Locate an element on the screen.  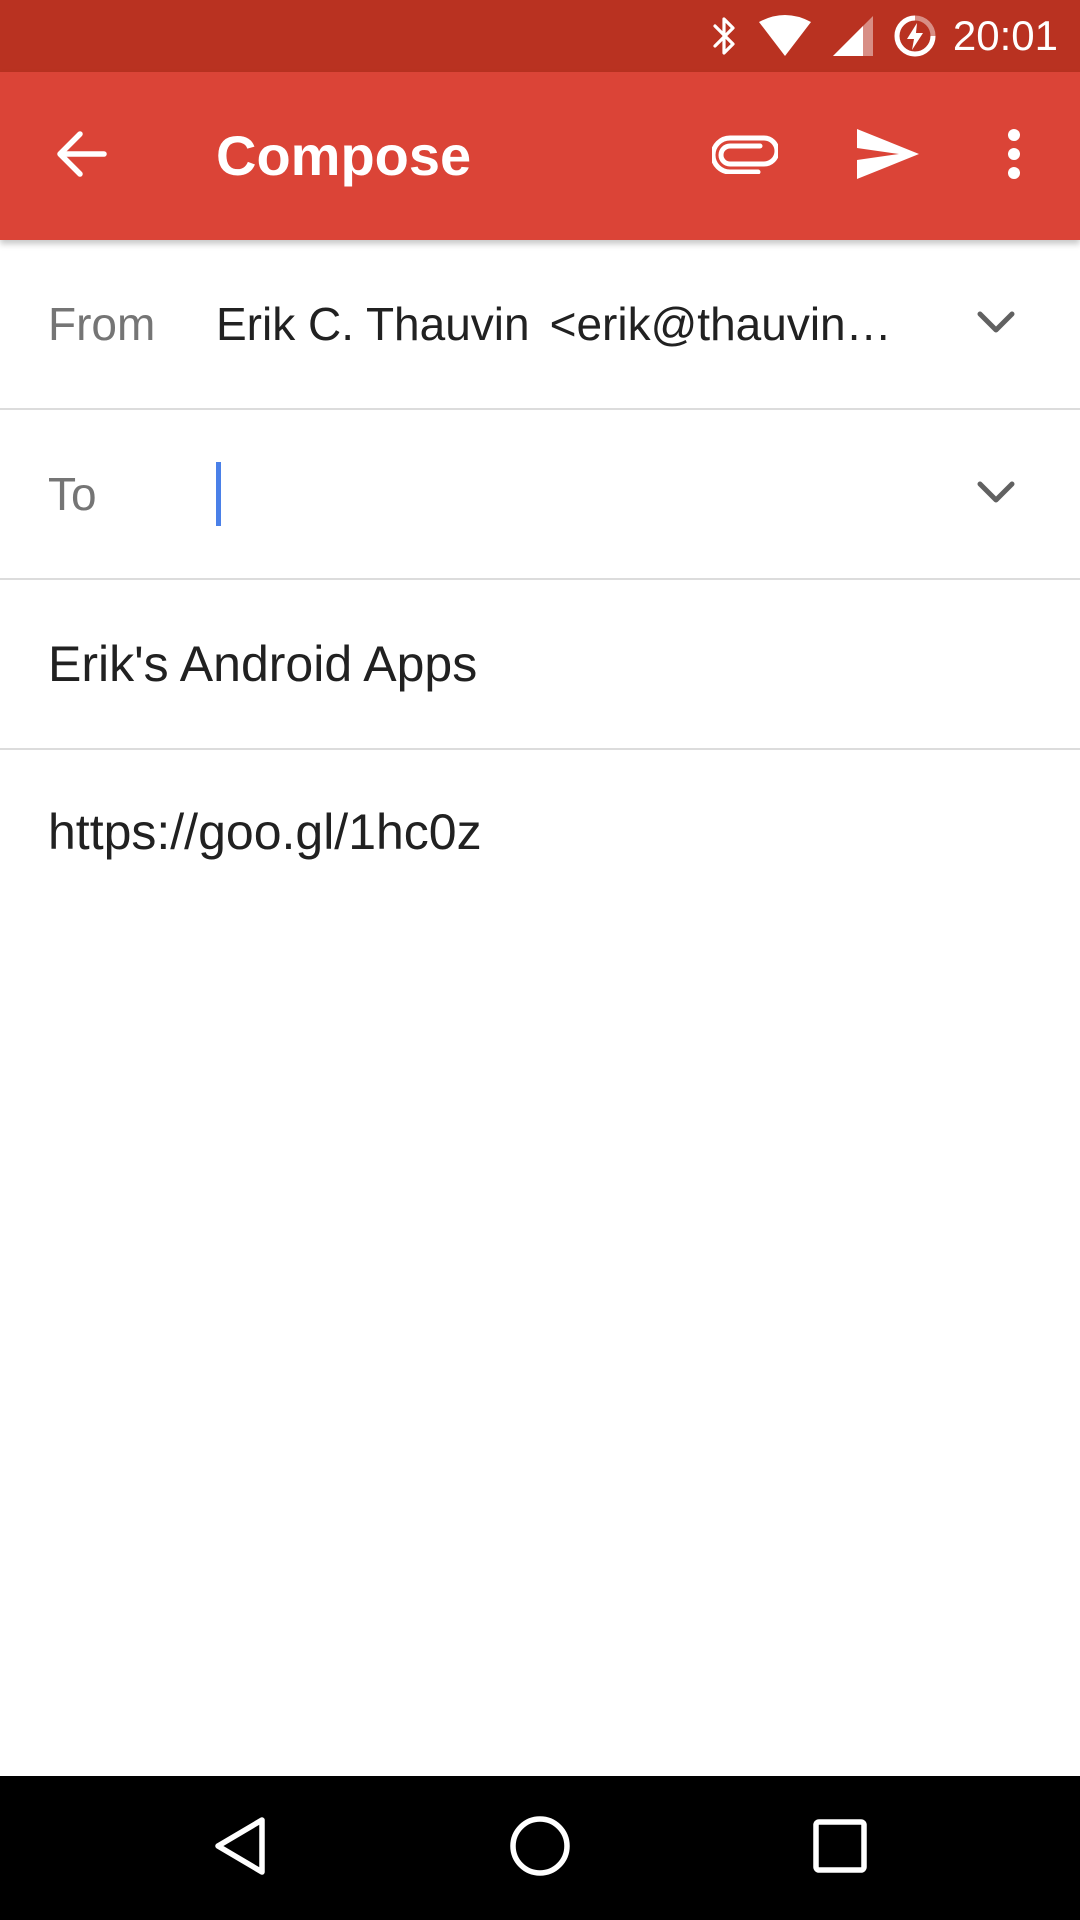
more-options-button is located at coordinates (1014, 156).